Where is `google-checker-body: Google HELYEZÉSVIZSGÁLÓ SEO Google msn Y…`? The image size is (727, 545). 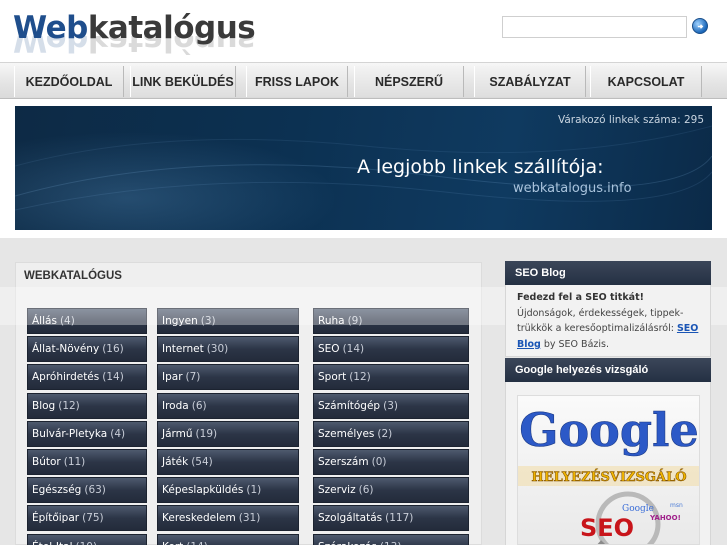
google-checker-body: Google HELYEZÉSVIZSGÁLÓ SEO Google msn Y… is located at coordinates (608, 463).